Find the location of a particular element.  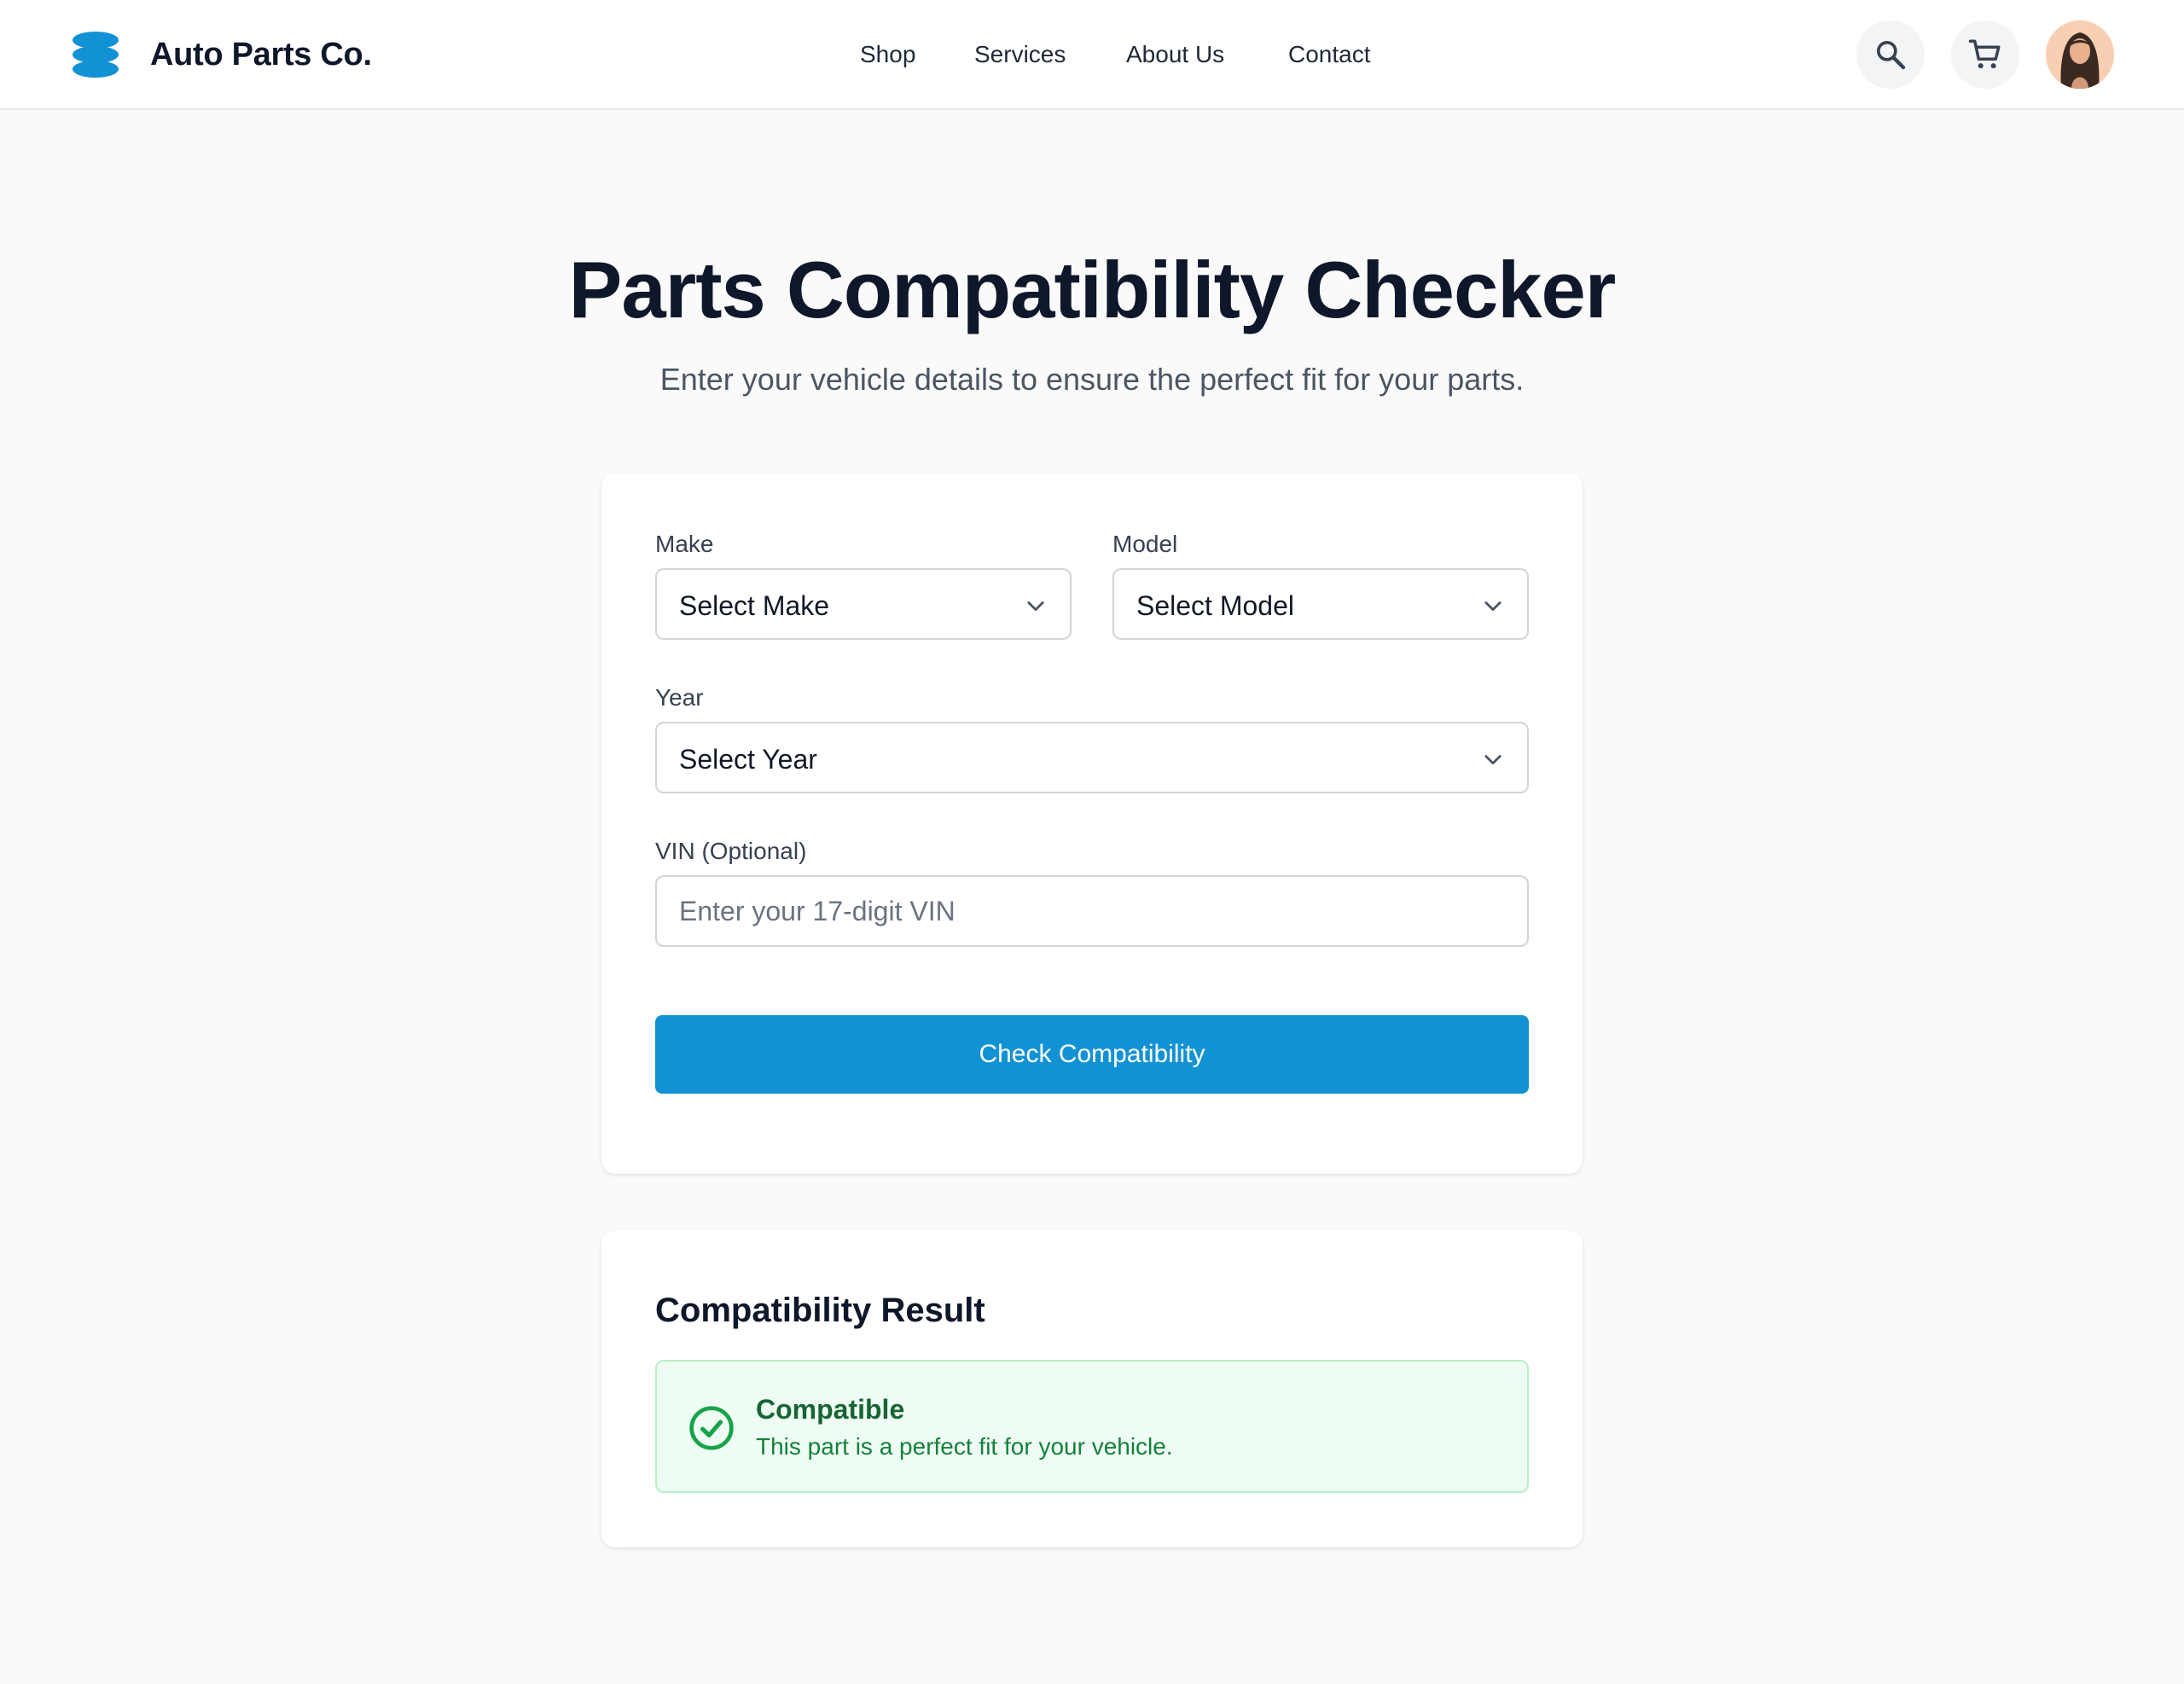

result-status: Compatible is located at coordinates (831, 1410).